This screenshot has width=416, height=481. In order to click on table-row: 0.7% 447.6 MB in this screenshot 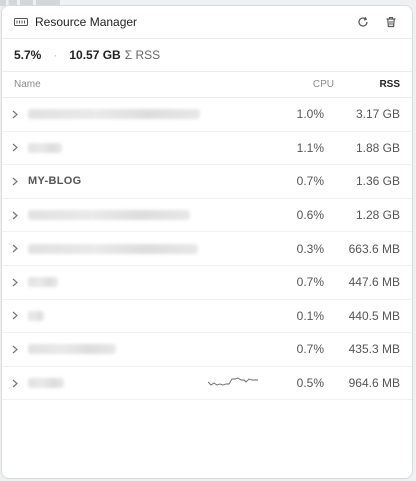, I will do `click(207, 283)`.